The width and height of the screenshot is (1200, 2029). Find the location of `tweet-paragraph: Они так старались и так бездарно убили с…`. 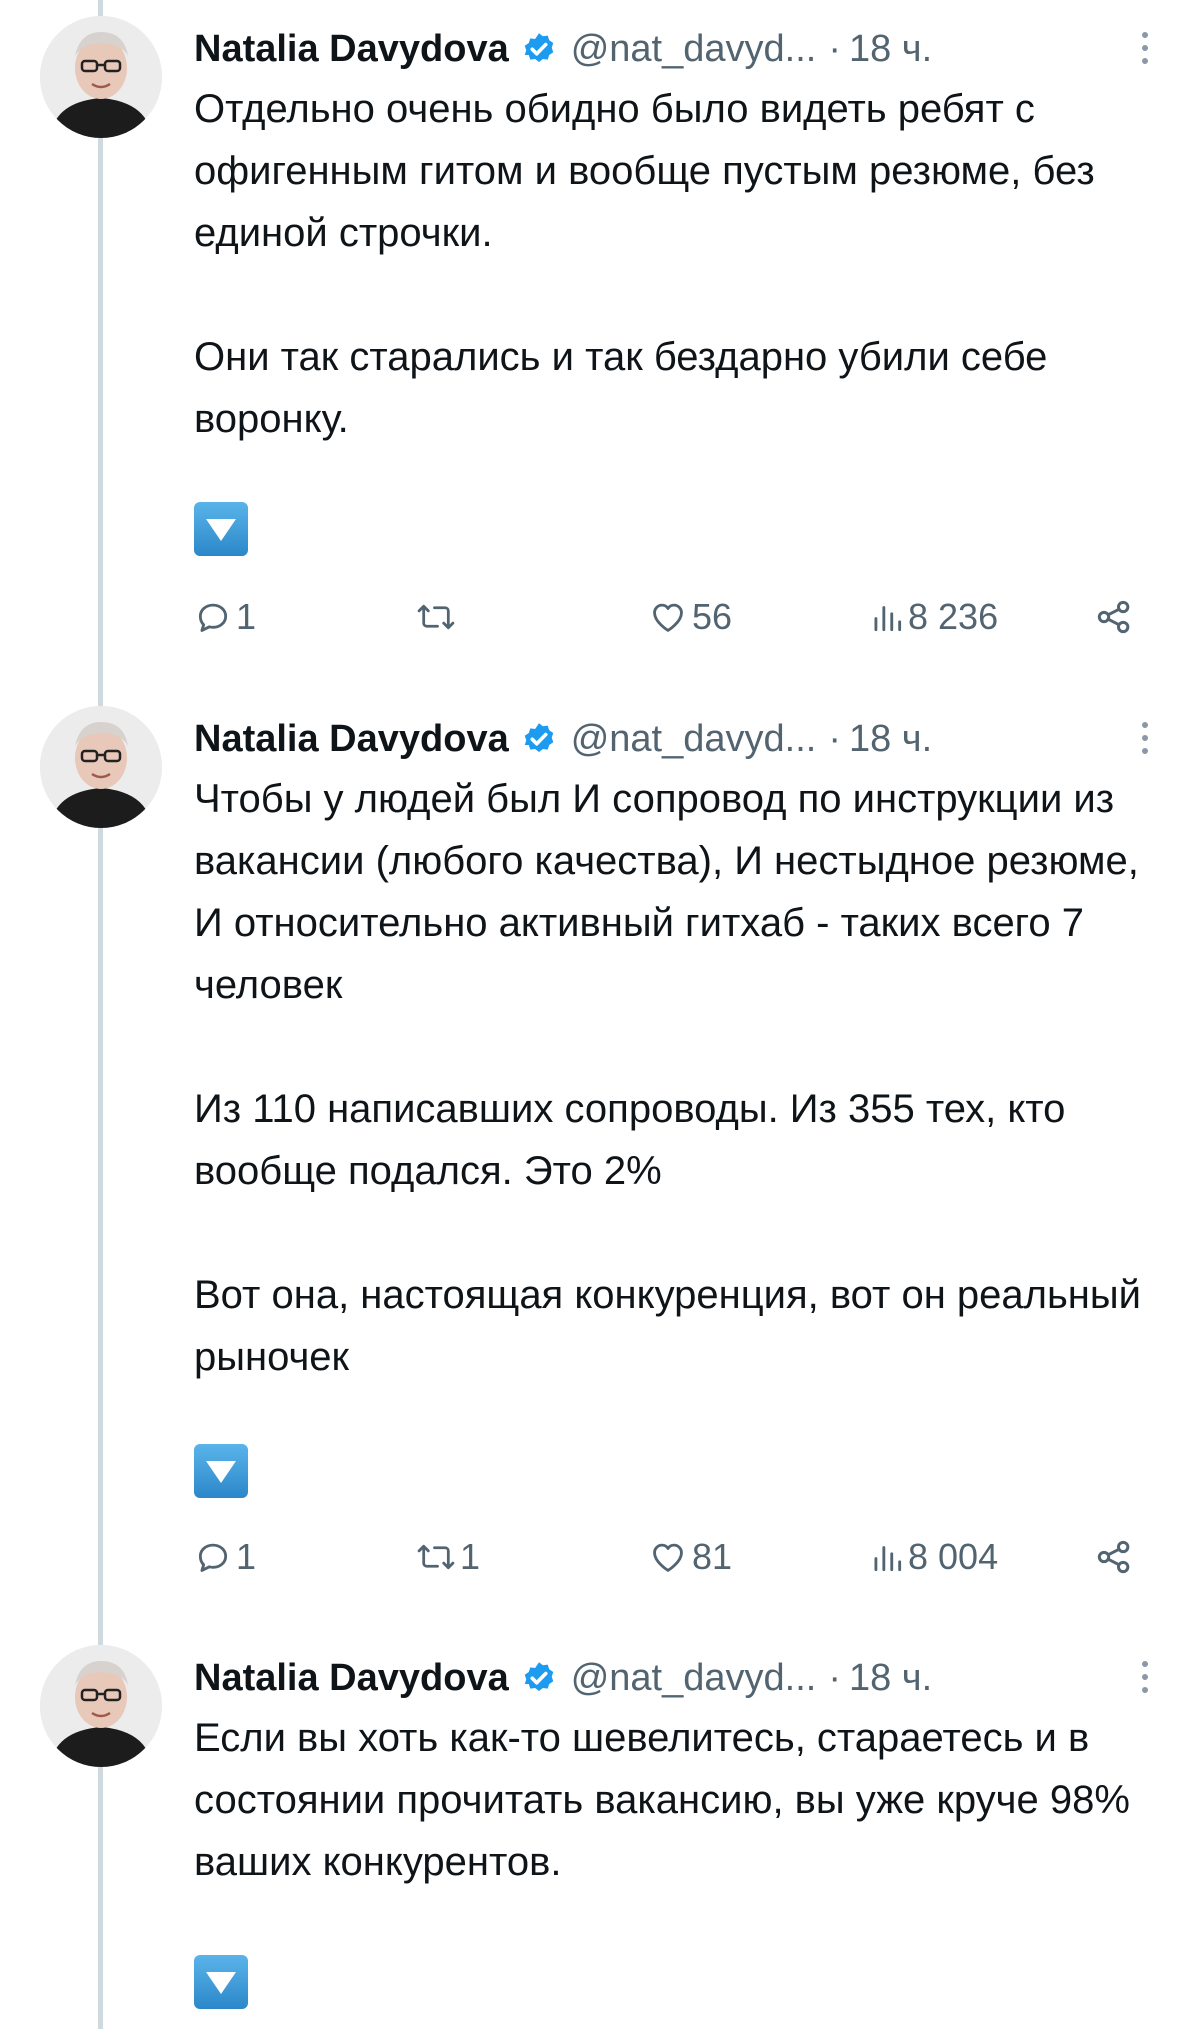

tweet-paragraph: Они так старались и так бездарно убили с… is located at coordinates (621, 388).